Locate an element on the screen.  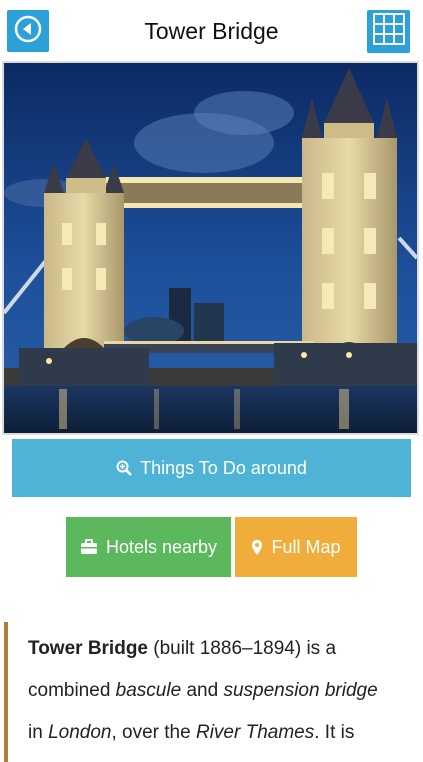
app-header: Tower Bridge is located at coordinates (211, 31).